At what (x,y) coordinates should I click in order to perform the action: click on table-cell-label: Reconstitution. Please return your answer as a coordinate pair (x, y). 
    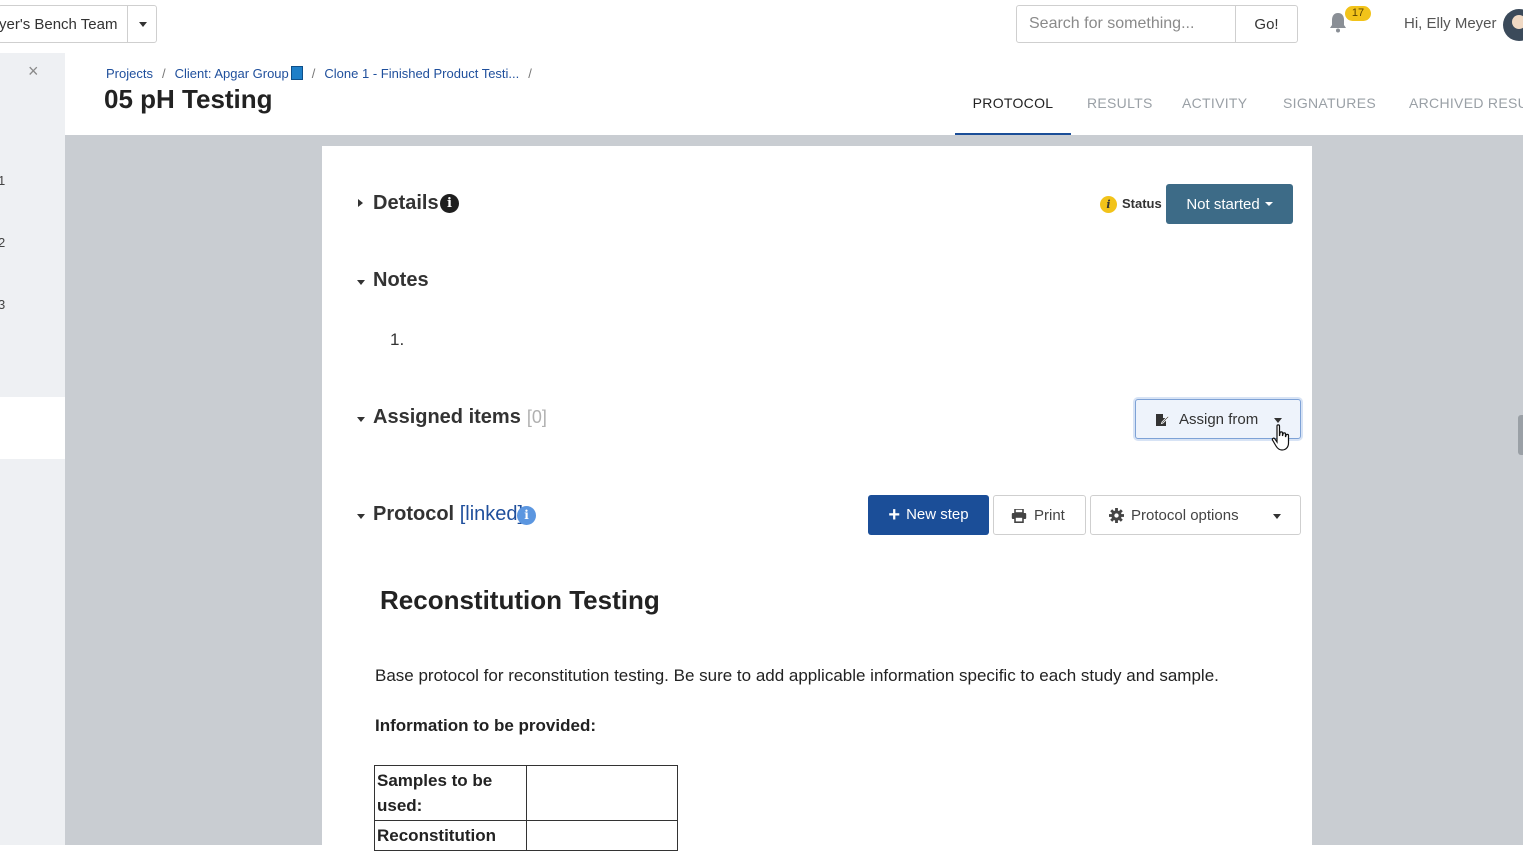
    Looking at the image, I should click on (450, 835).